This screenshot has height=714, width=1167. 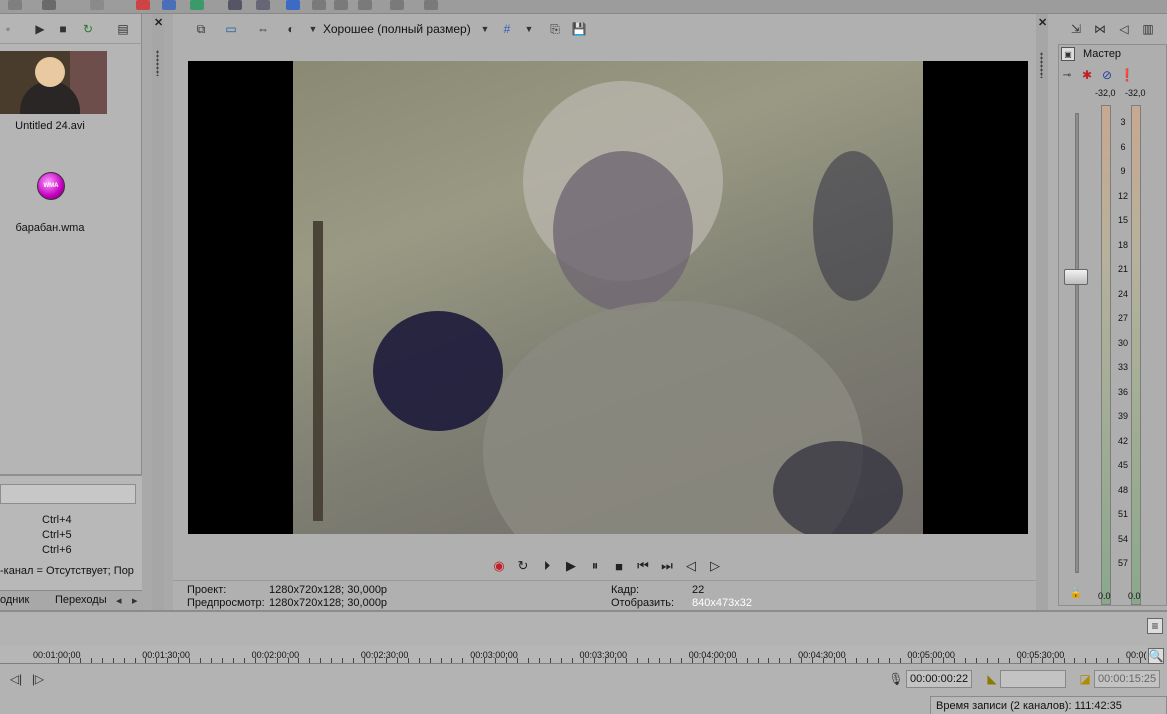 What do you see at coordinates (939, 679) in the screenshot?
I see `cursor-time: 00:00:00:22` at bounding box center [939, 679].